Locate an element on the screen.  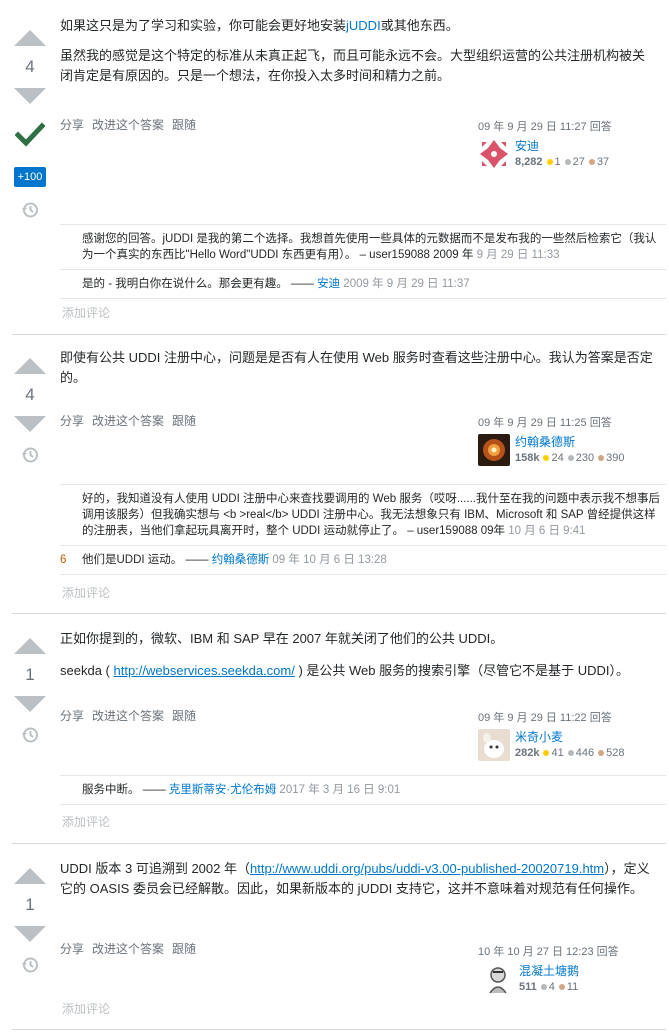
comment-score: 6 is located at coordinates (63, 560).